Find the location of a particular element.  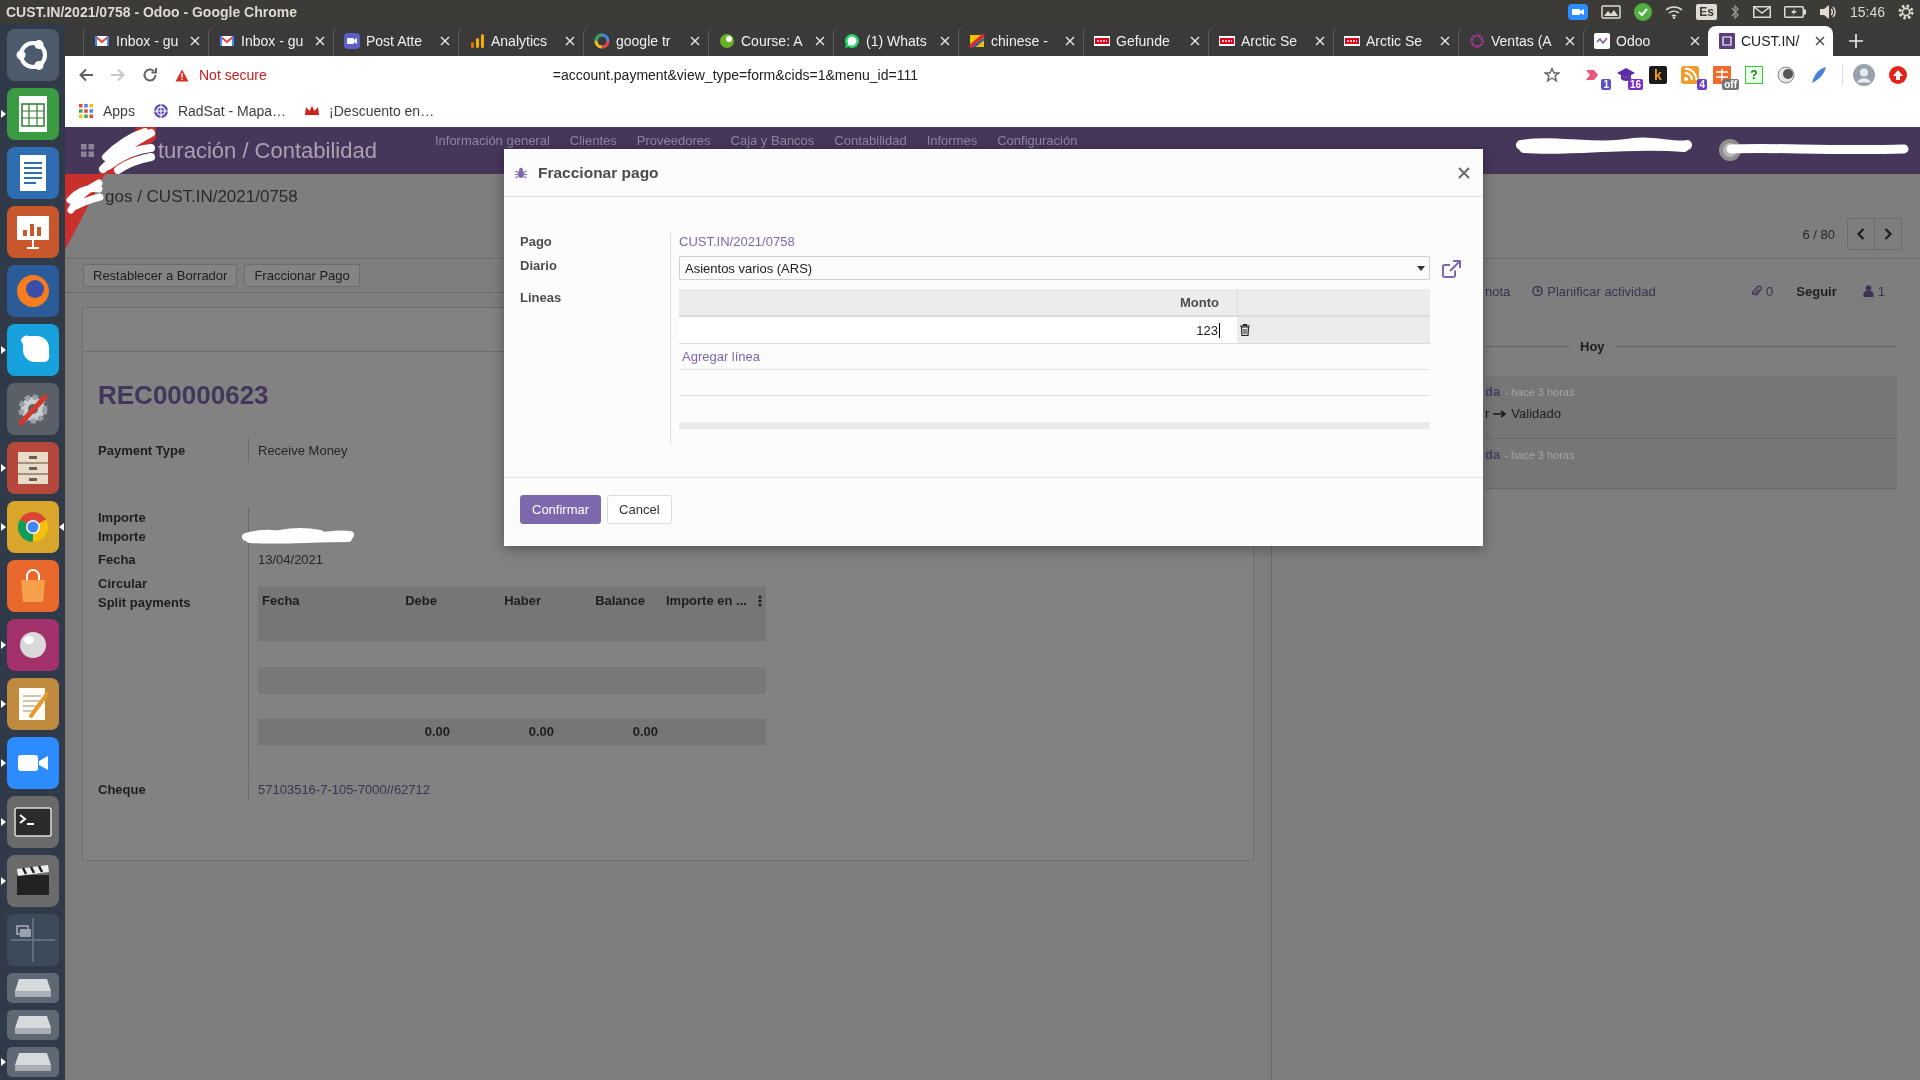

bar-chart-icon is located at coordinates (477, 41).